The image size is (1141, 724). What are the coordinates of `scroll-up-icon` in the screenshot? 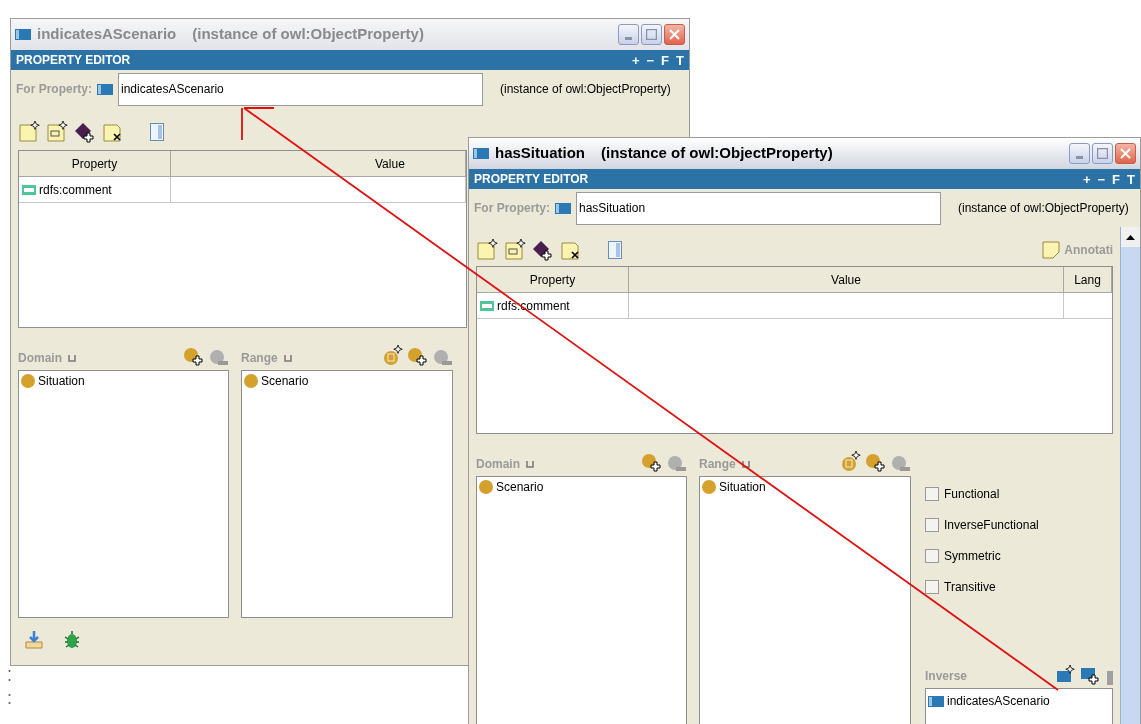 It's located at (1130, 237).